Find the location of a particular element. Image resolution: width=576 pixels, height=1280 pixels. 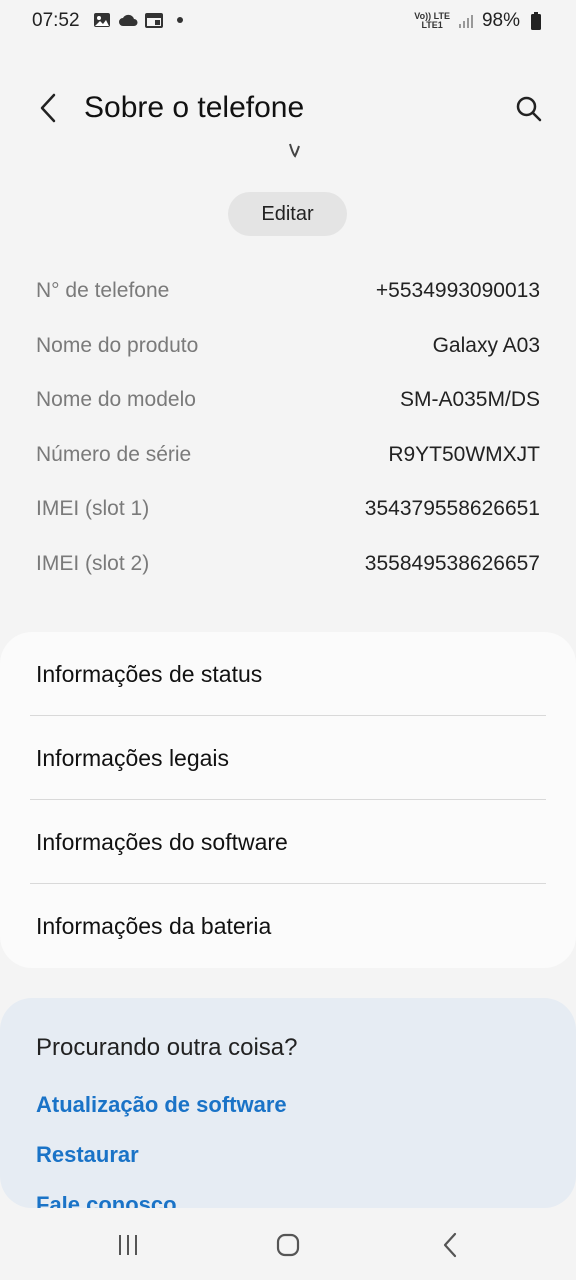

edit-button: Editar is located at coordinates (287, 214).